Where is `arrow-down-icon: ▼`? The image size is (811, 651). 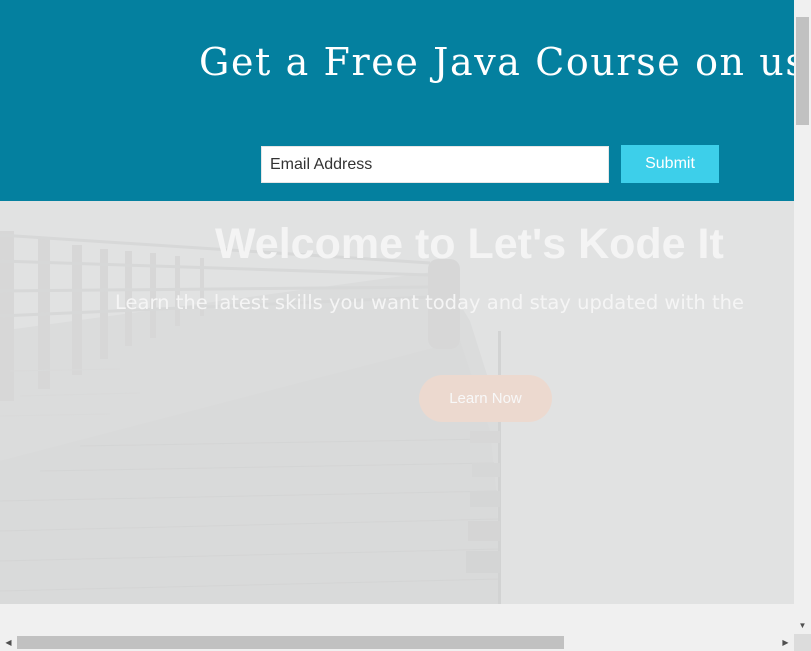 arrow-down-icon: ▼ is located at coordinates (802, 625).